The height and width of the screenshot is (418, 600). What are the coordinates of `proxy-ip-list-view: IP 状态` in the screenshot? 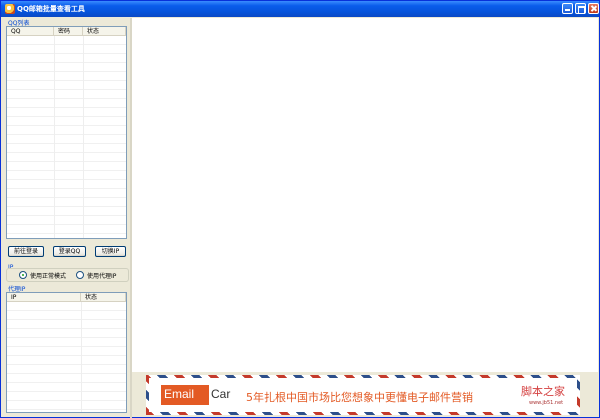 It's located at (66, 352).